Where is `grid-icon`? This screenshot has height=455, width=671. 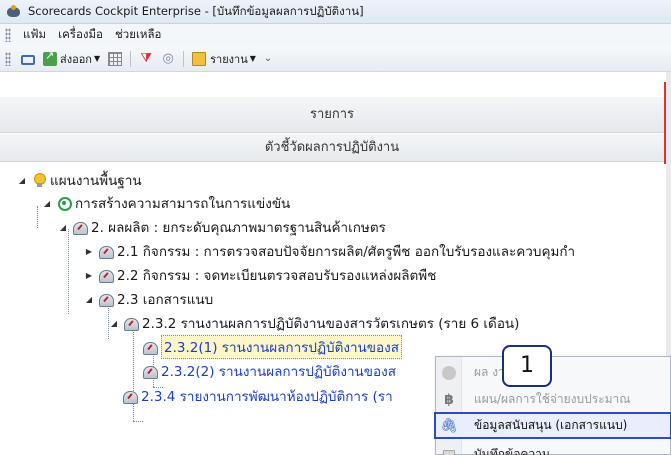
grid-icon is located at coordinates (115, 58).